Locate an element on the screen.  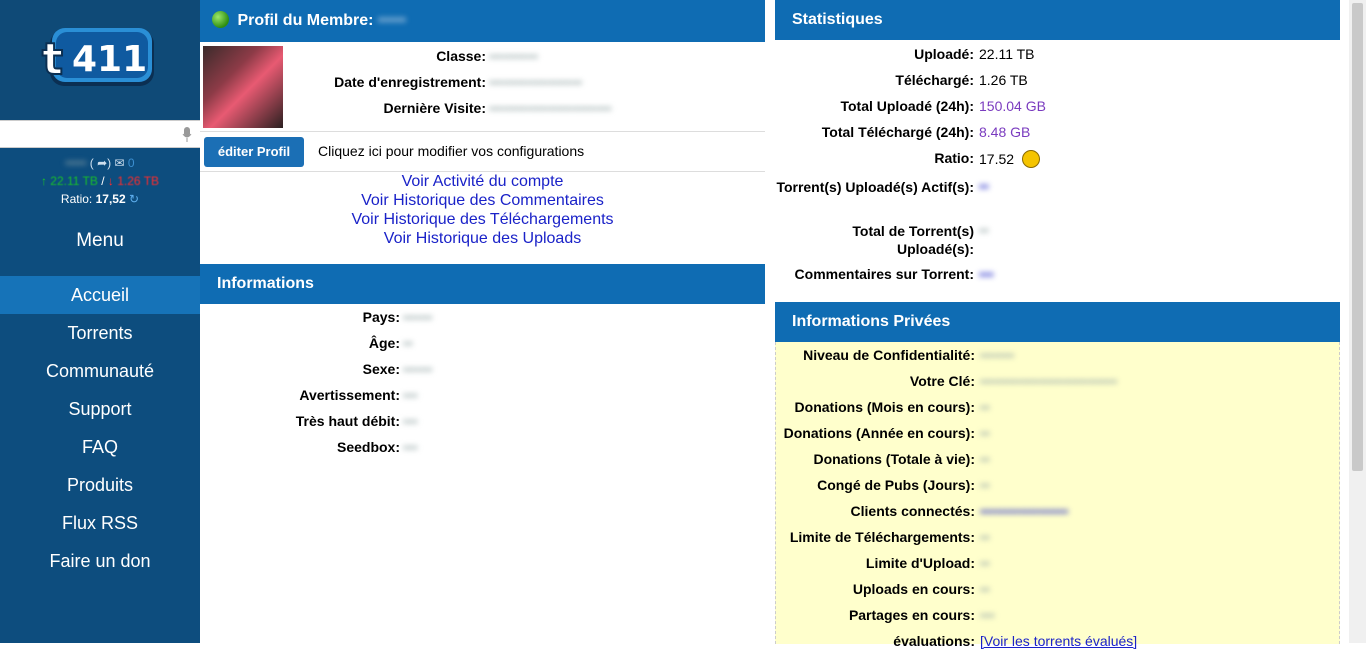
link-uploads: Voir Historique des Uploads is located at coordinates (482, 238).